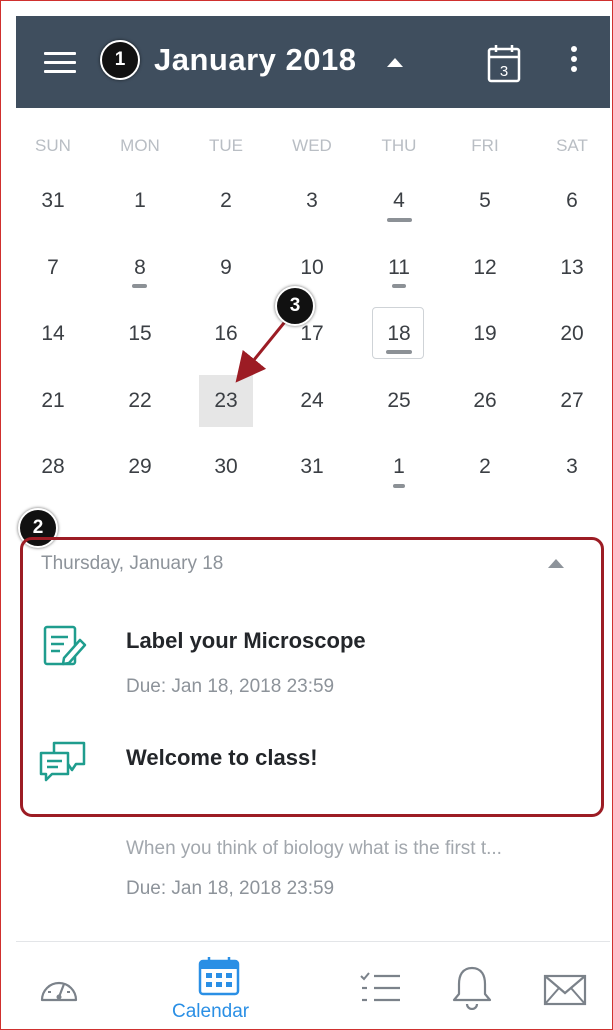  What do you see at coordinates (380, 988) in the screenshot?
I see `todo-icon` at bounding box center [380, 988].